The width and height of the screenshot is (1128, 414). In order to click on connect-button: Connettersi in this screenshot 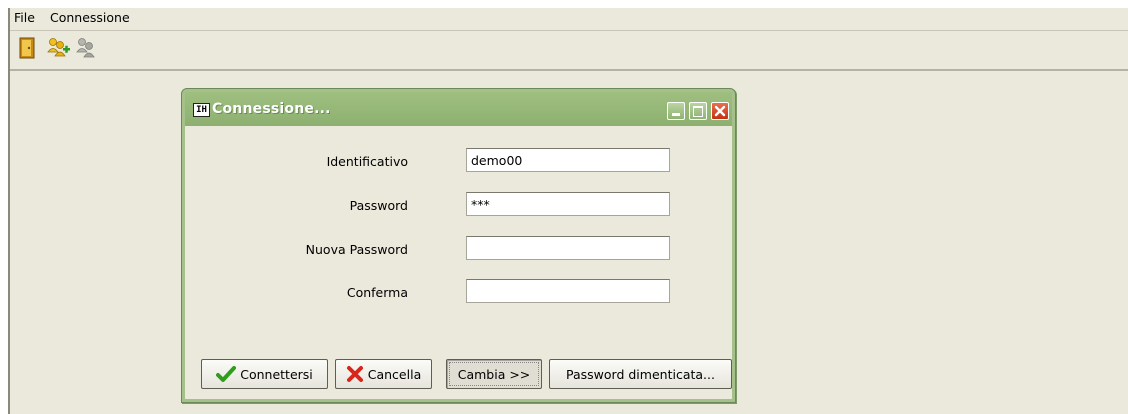, I will do `click(264, 374)`.